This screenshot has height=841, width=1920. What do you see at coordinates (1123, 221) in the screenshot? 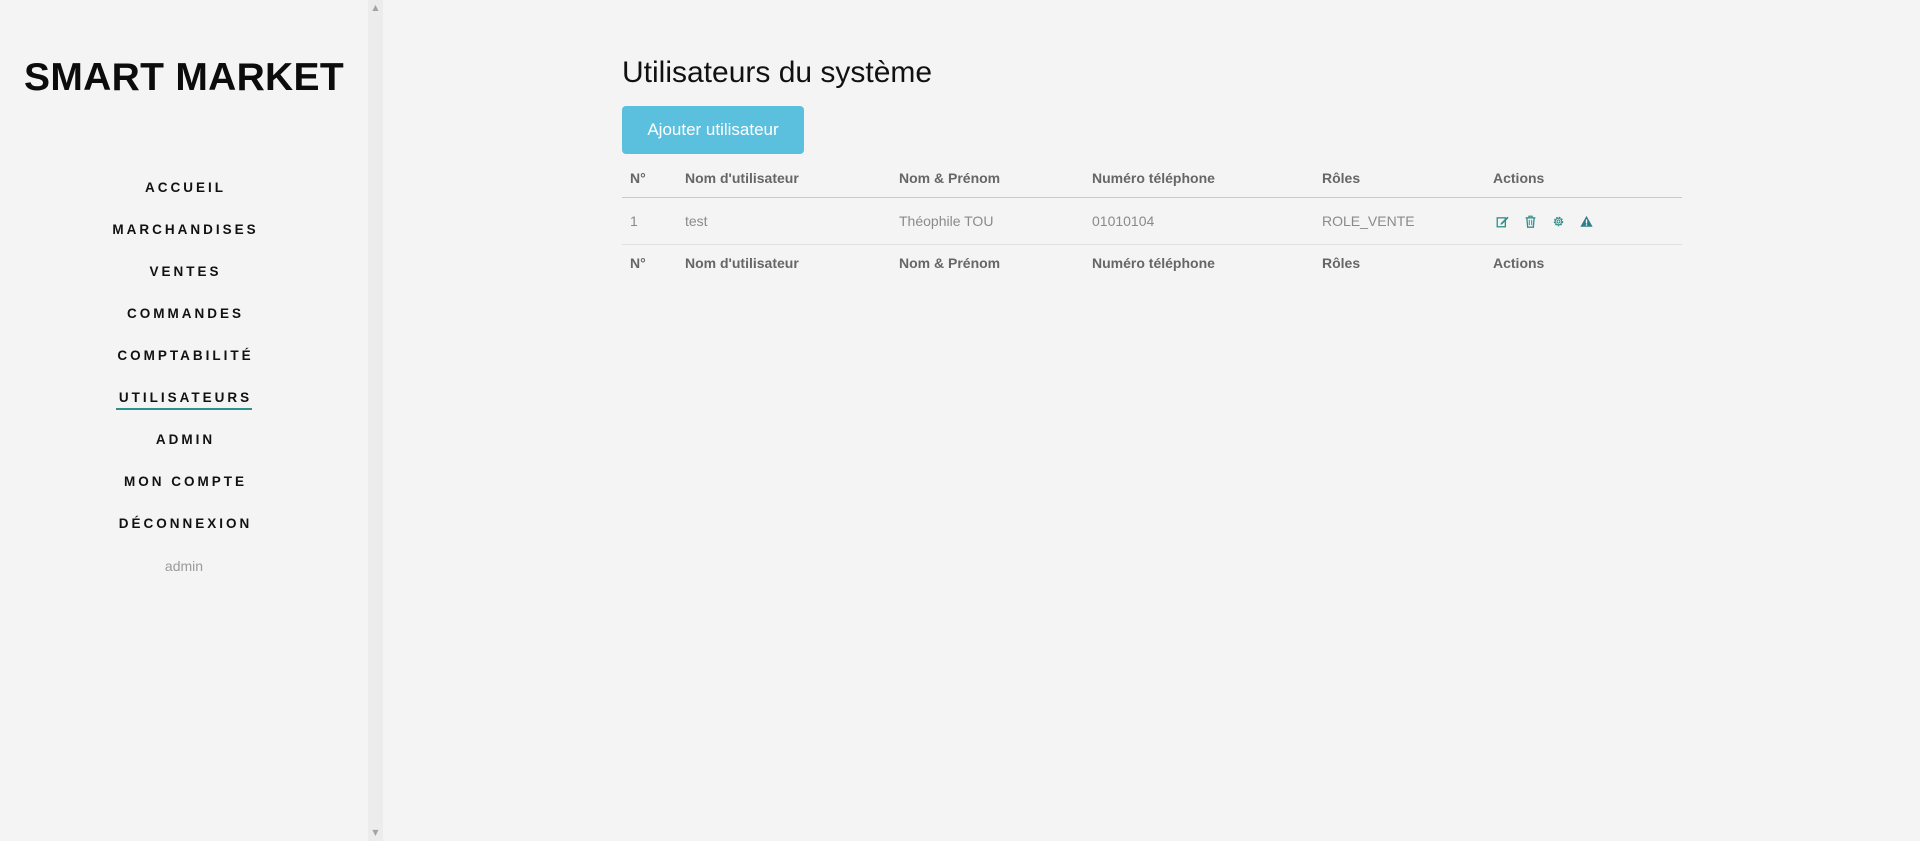
I see `cell-phone: 01010104` at bounding box center [1123, 221].